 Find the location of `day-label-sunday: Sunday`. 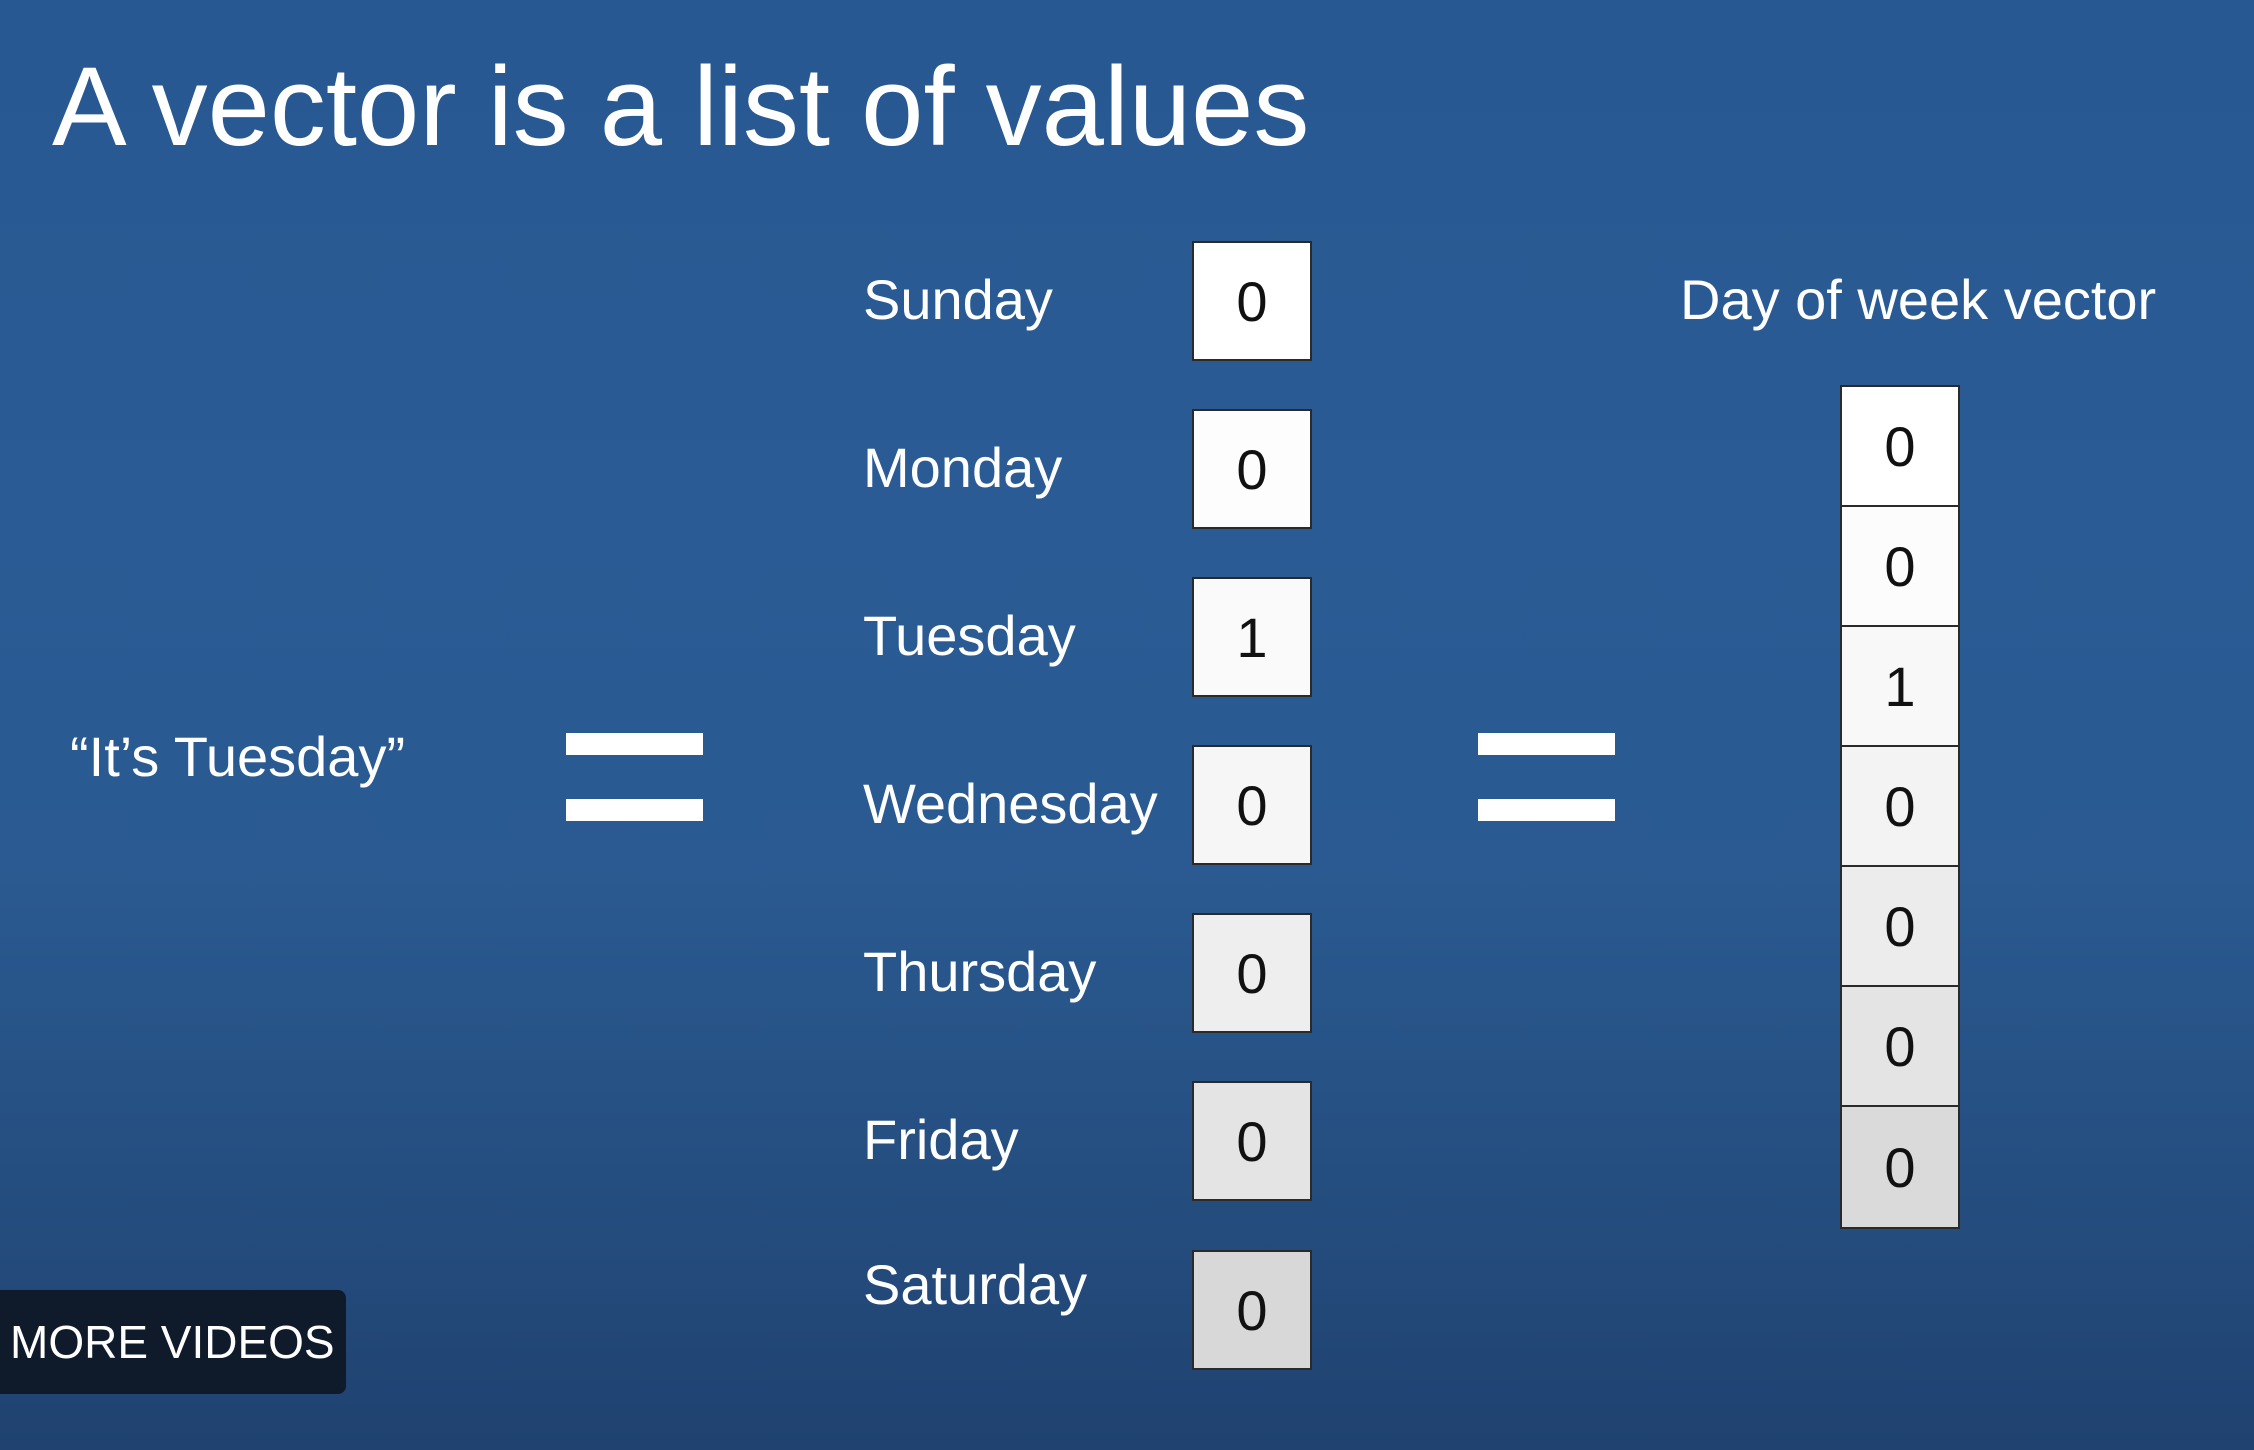

day-label-sunday: Sunday is located at coordinates (958, 299).